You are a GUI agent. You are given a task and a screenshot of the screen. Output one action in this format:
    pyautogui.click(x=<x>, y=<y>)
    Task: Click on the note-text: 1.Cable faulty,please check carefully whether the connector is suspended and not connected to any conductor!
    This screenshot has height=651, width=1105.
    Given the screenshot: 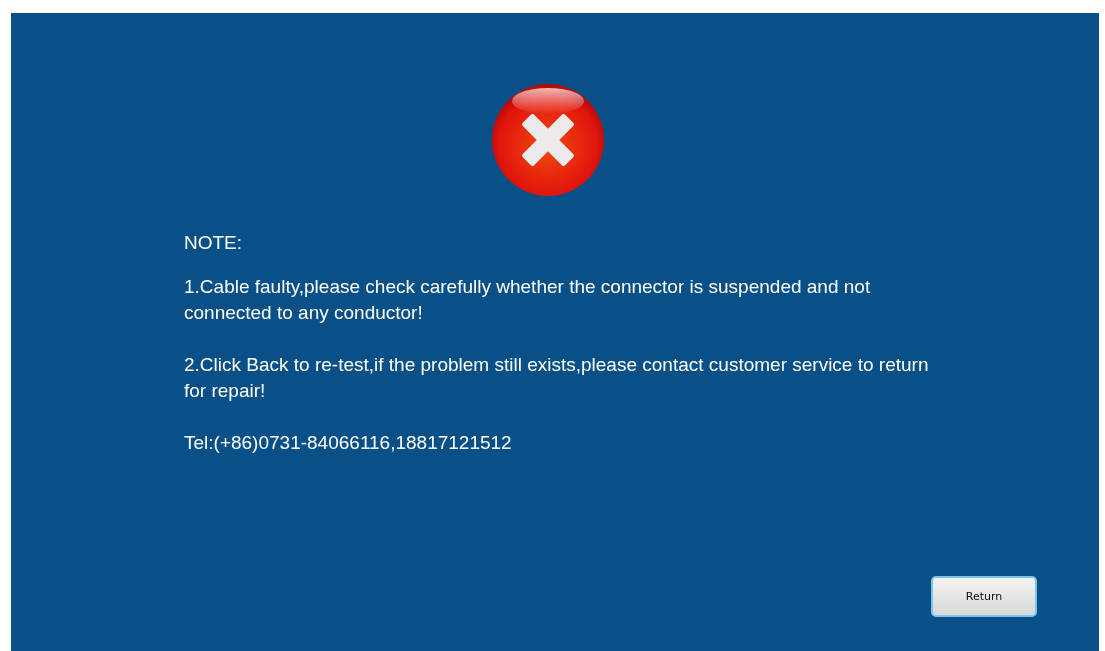 What is the action you would take?
    pyautogui.click(x=528, y=300)
    